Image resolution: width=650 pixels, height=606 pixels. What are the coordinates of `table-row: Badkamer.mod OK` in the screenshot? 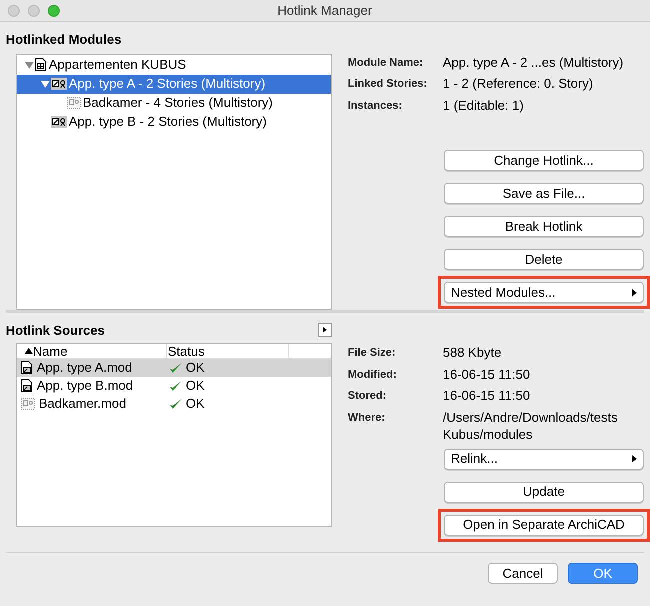 It's located at (174, 404).